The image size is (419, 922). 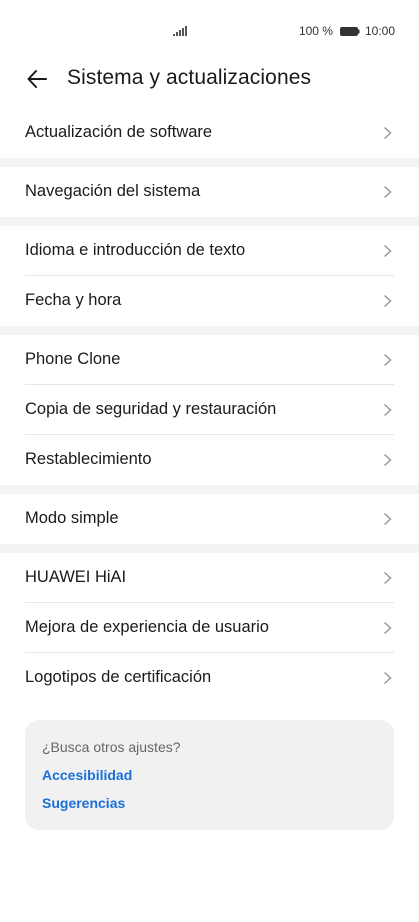 I want to click on settings-item-date-time: Fecha y hora, so click(x=209, y=301).